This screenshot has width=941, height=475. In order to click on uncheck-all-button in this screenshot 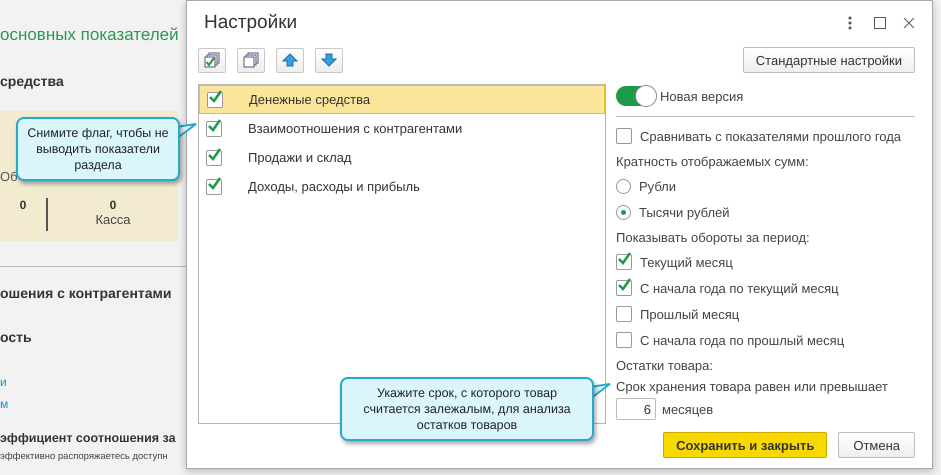, I will do `click(251, 60)`.